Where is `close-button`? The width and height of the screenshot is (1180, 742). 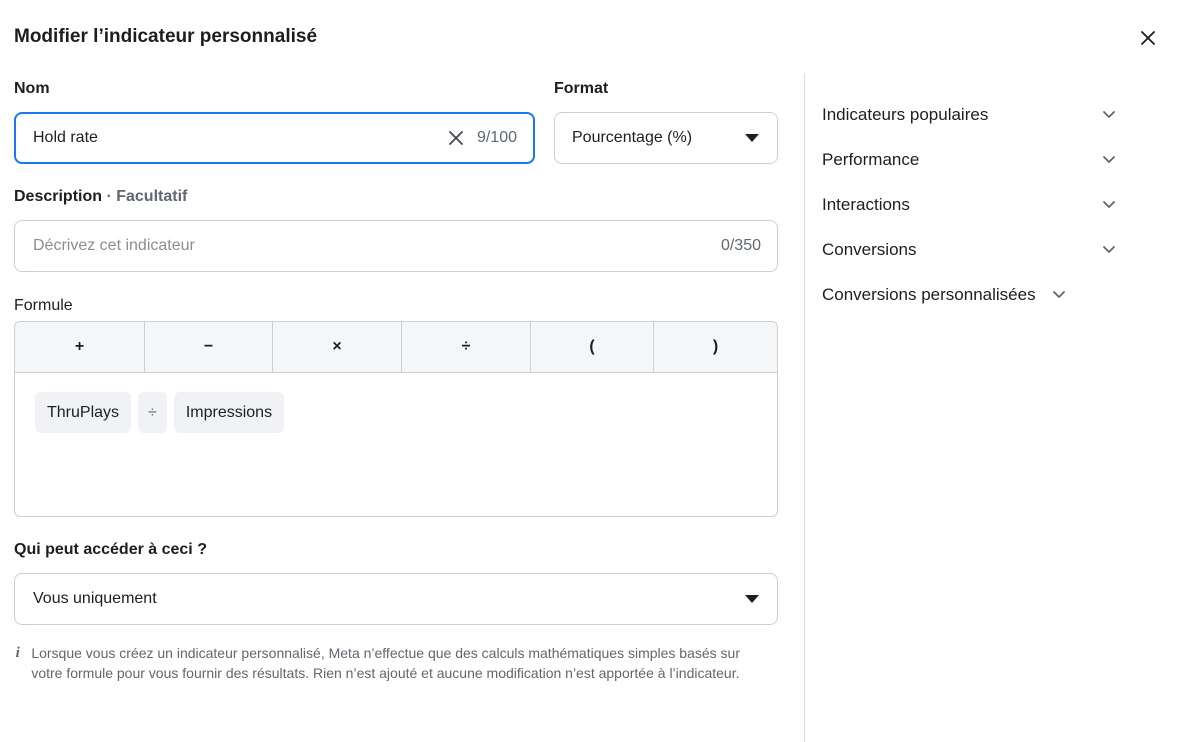 close-button is located at coordinates (1148, 38).